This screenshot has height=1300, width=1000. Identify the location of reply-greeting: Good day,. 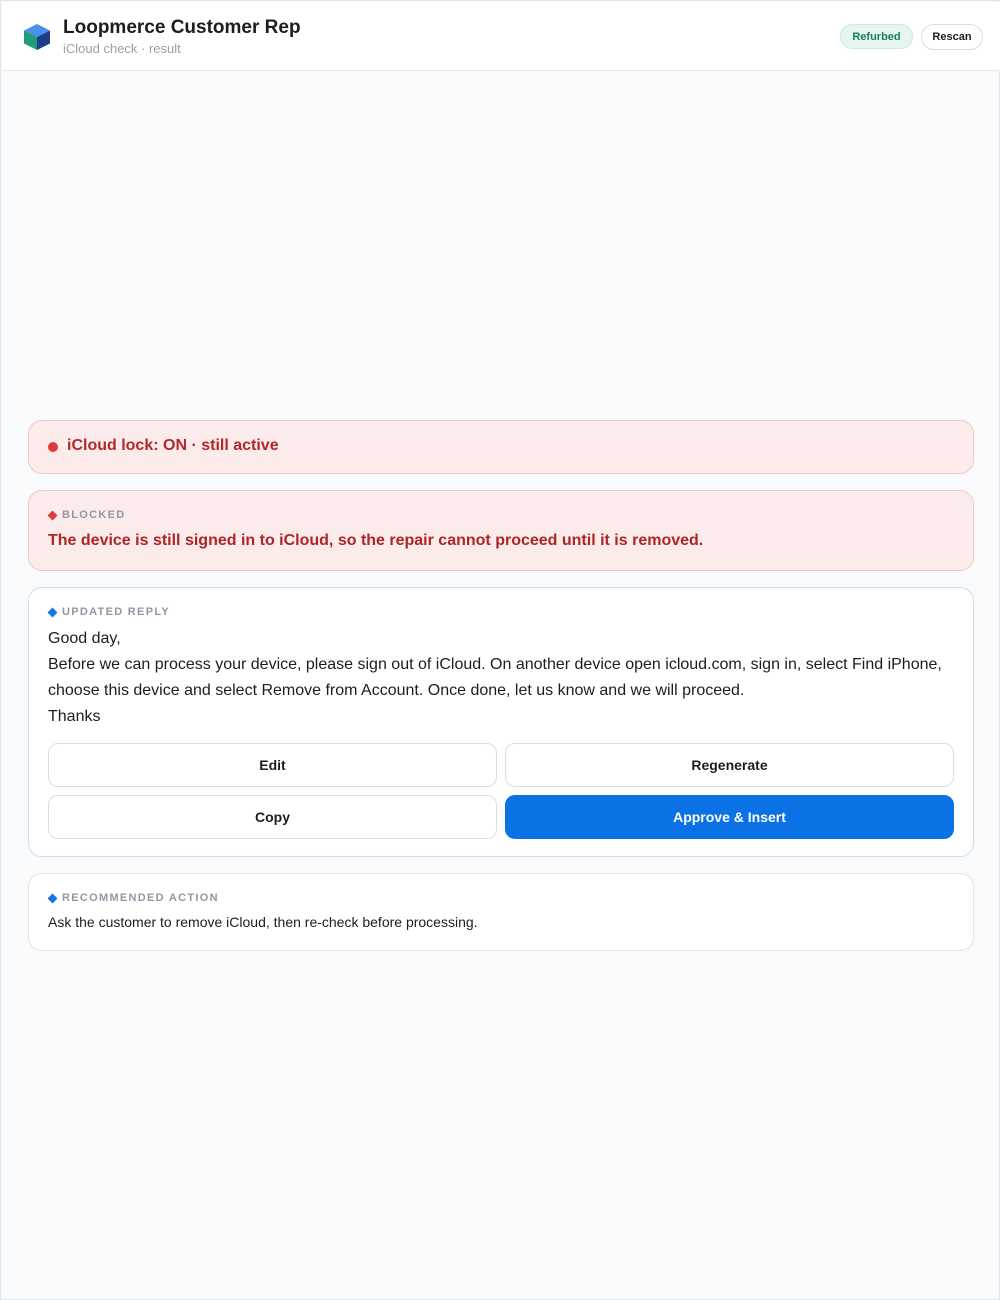
(84, 638).